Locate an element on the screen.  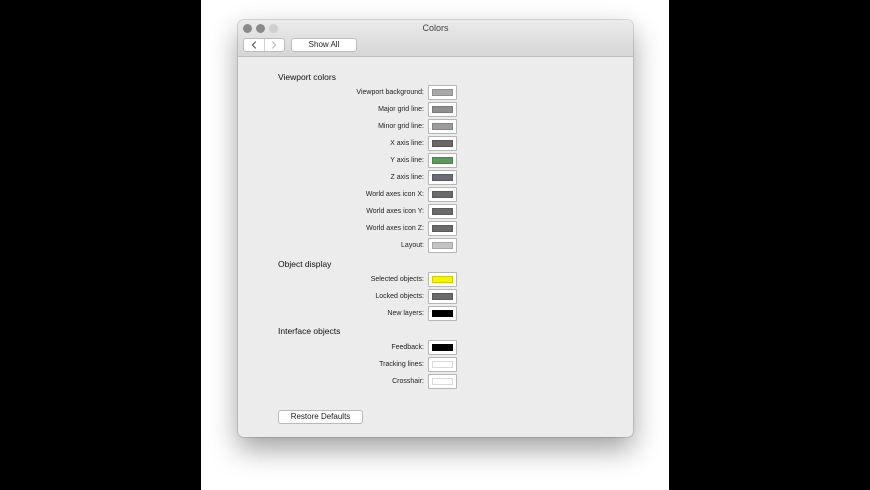
tracking-lines-label: Tracking lines: is located at coordinates (401, 364).